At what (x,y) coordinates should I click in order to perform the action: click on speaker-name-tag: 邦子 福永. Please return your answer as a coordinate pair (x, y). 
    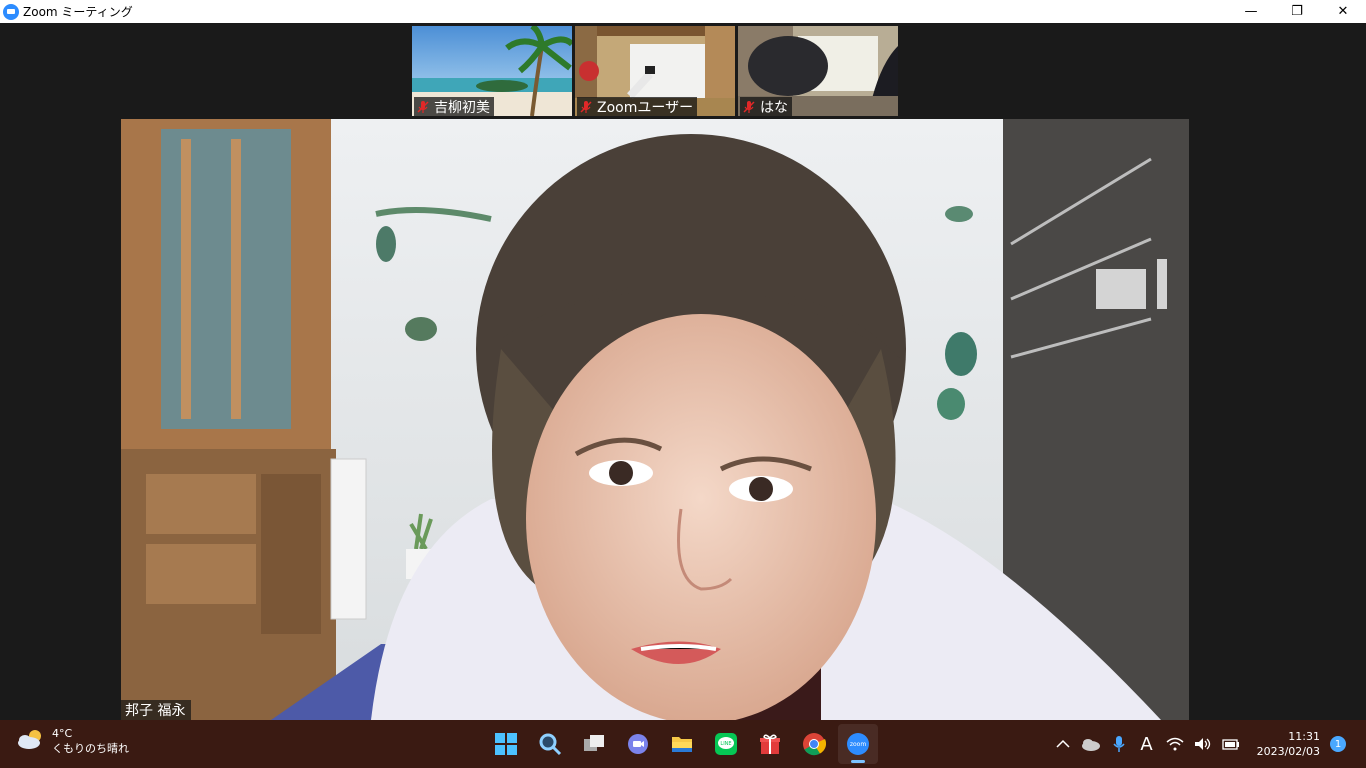
    Looking at the image, I should click on (156, 710).